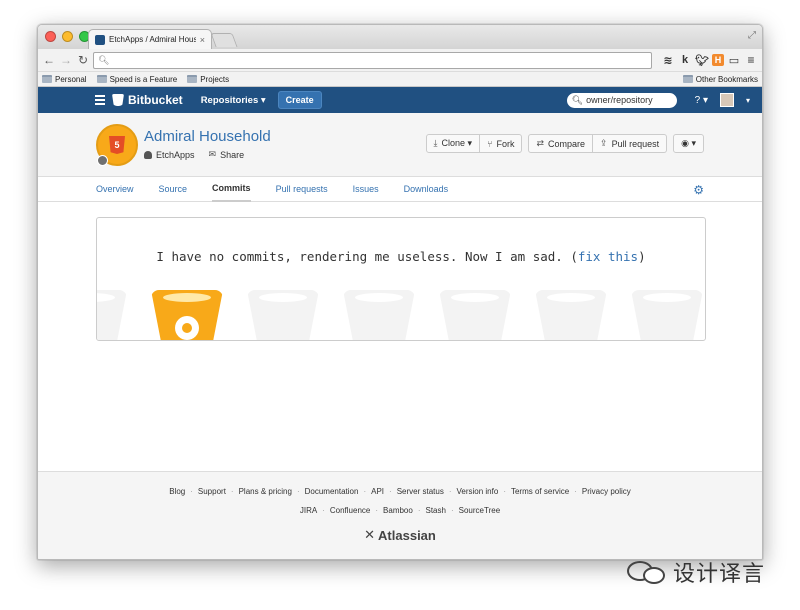  I want to click on tab-overview: Overview, so click(115, 189).